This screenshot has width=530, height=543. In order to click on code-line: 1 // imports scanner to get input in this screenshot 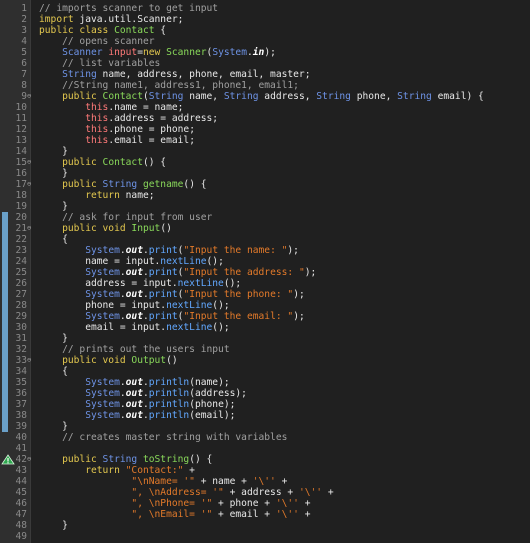, I will do `click(265, 8)`.